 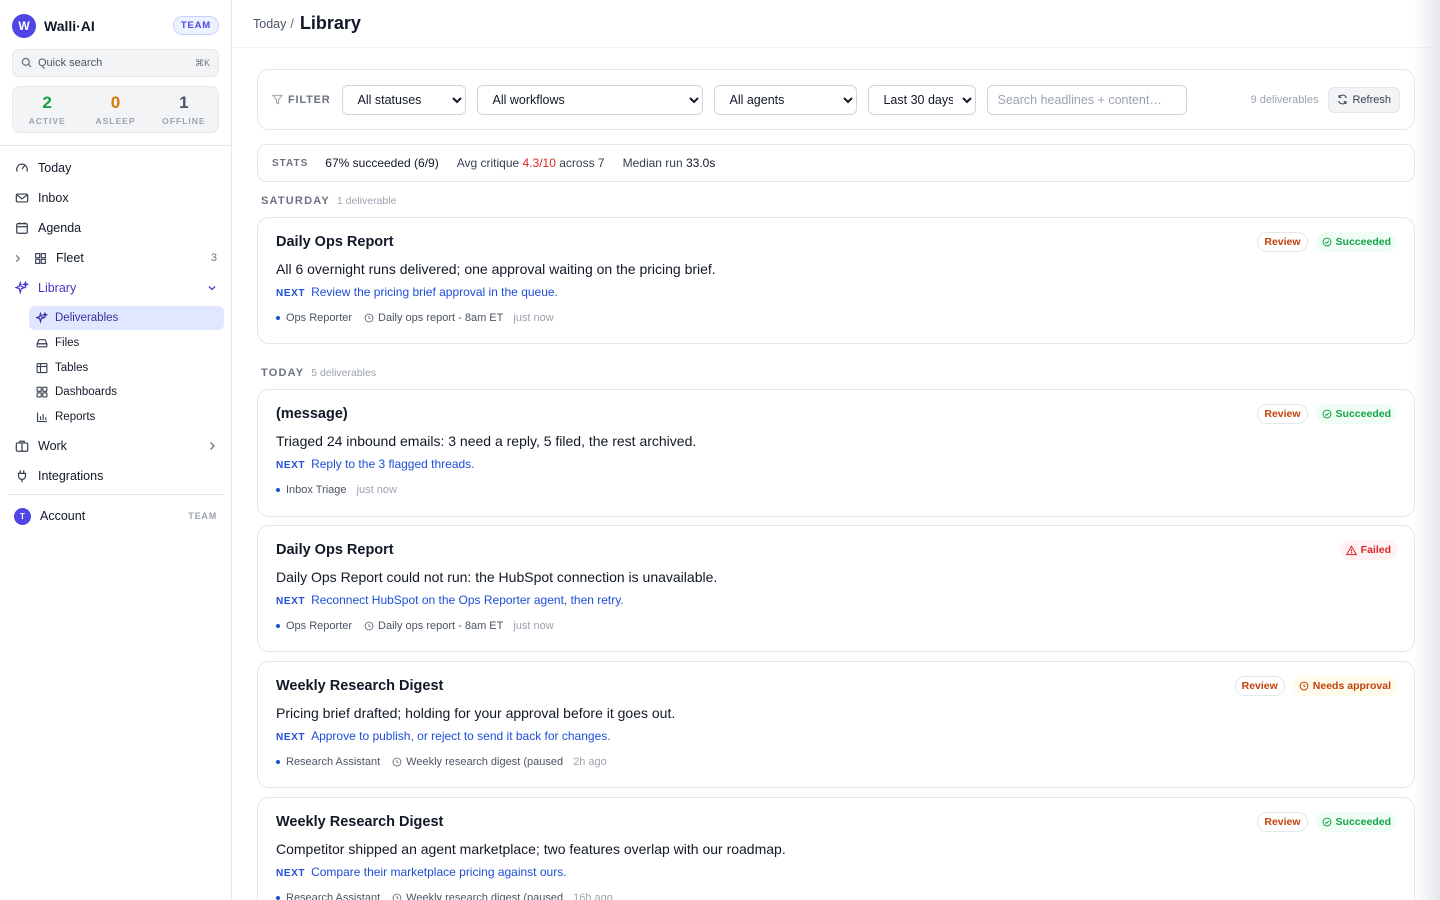 What do you see at coordinates (42, 417) in the screenshot?
I see `bar-chart-icon` at bounding box center [42, 417].